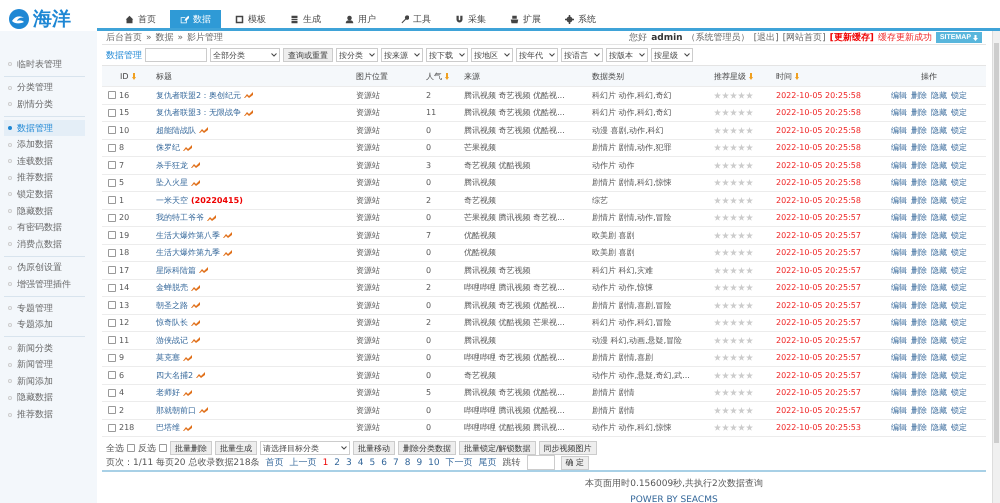 The width and height of the screenshot is (1000, 503). I want to click on filter-select: 按年代, so click(537, 55).